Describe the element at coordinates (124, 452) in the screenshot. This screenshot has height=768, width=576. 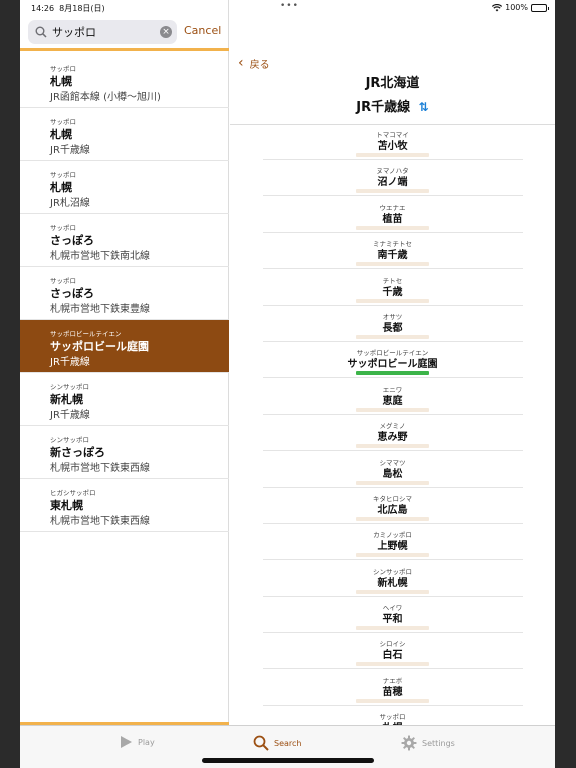
I see `result-row: シンサッポロ新さっぽろ札幌市営地下鉄東西線` at that location.